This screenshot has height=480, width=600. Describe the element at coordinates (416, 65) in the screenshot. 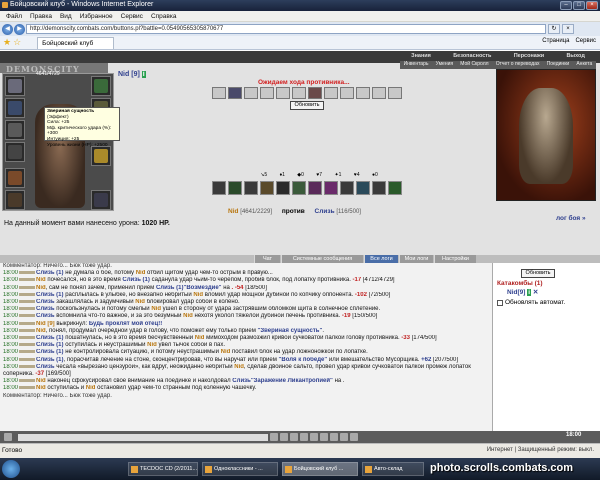

I see `sub-inventory: Инвентарь` at that location.